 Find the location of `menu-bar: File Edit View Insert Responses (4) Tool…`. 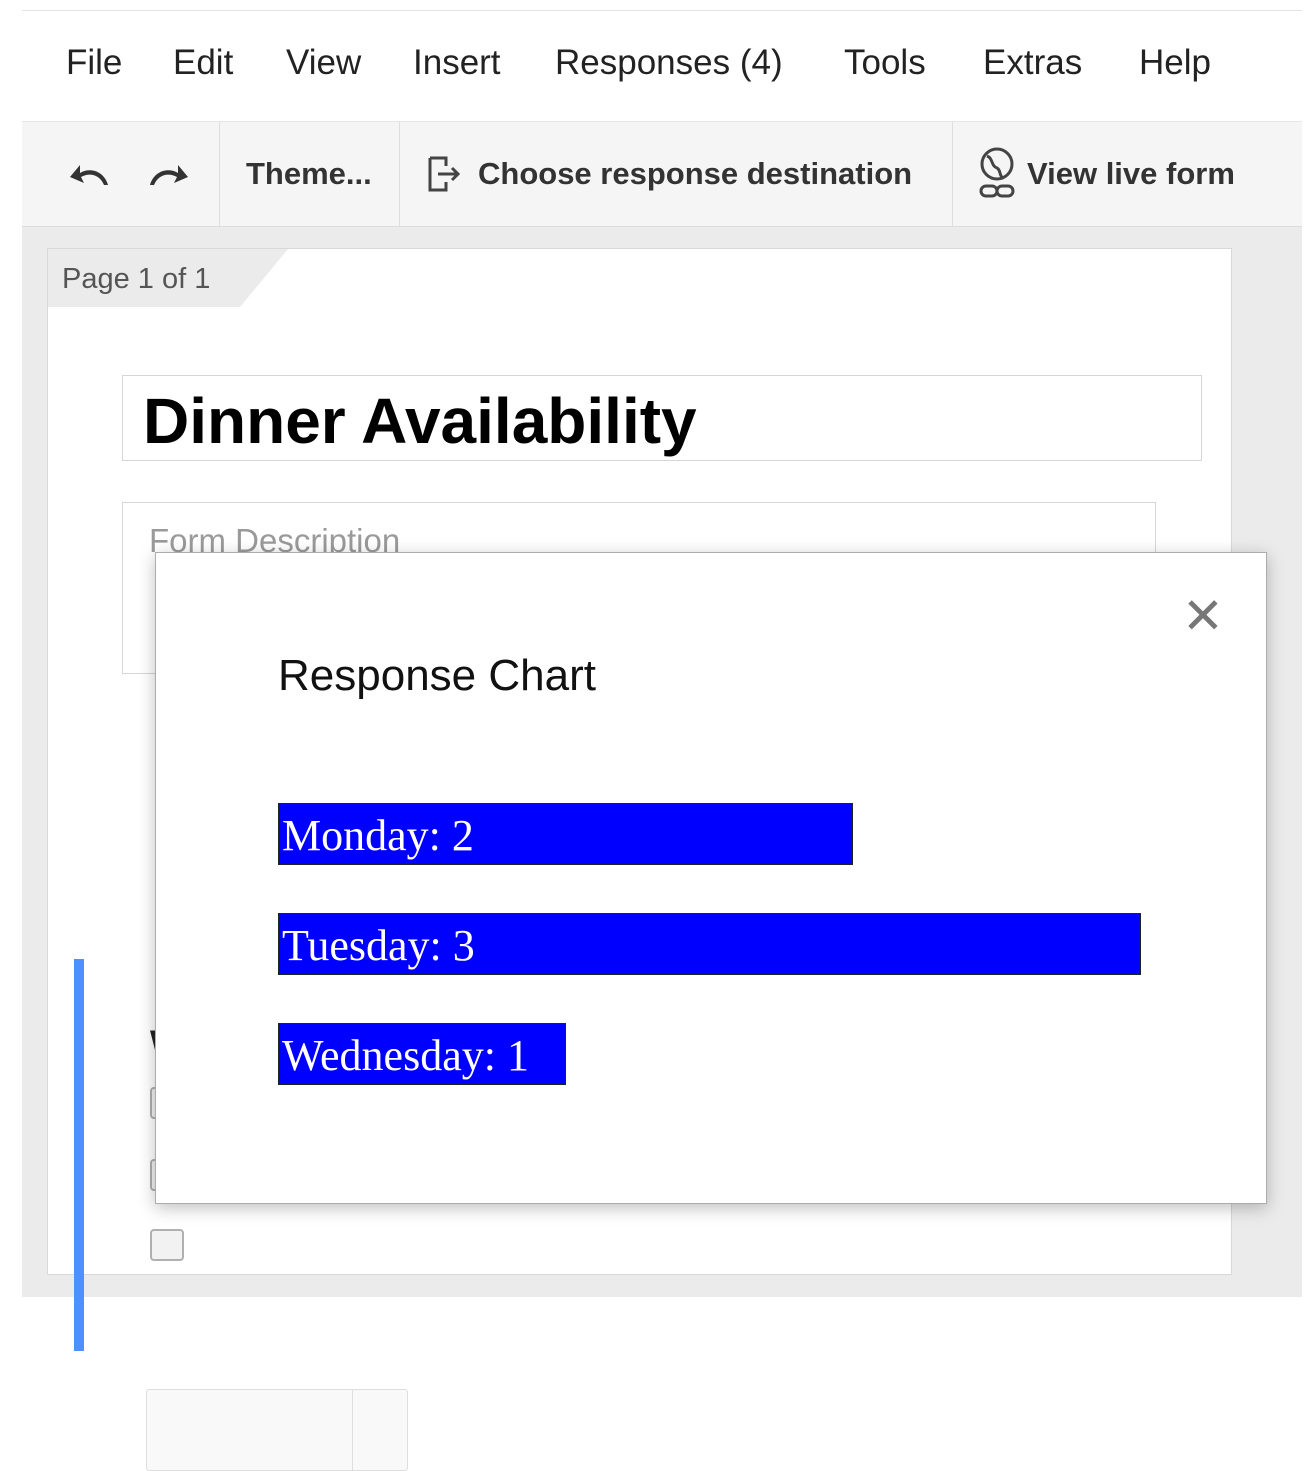

menu-bar: File Edit View Insert Responses (4) Tool… is located at coordinates (662, 66).